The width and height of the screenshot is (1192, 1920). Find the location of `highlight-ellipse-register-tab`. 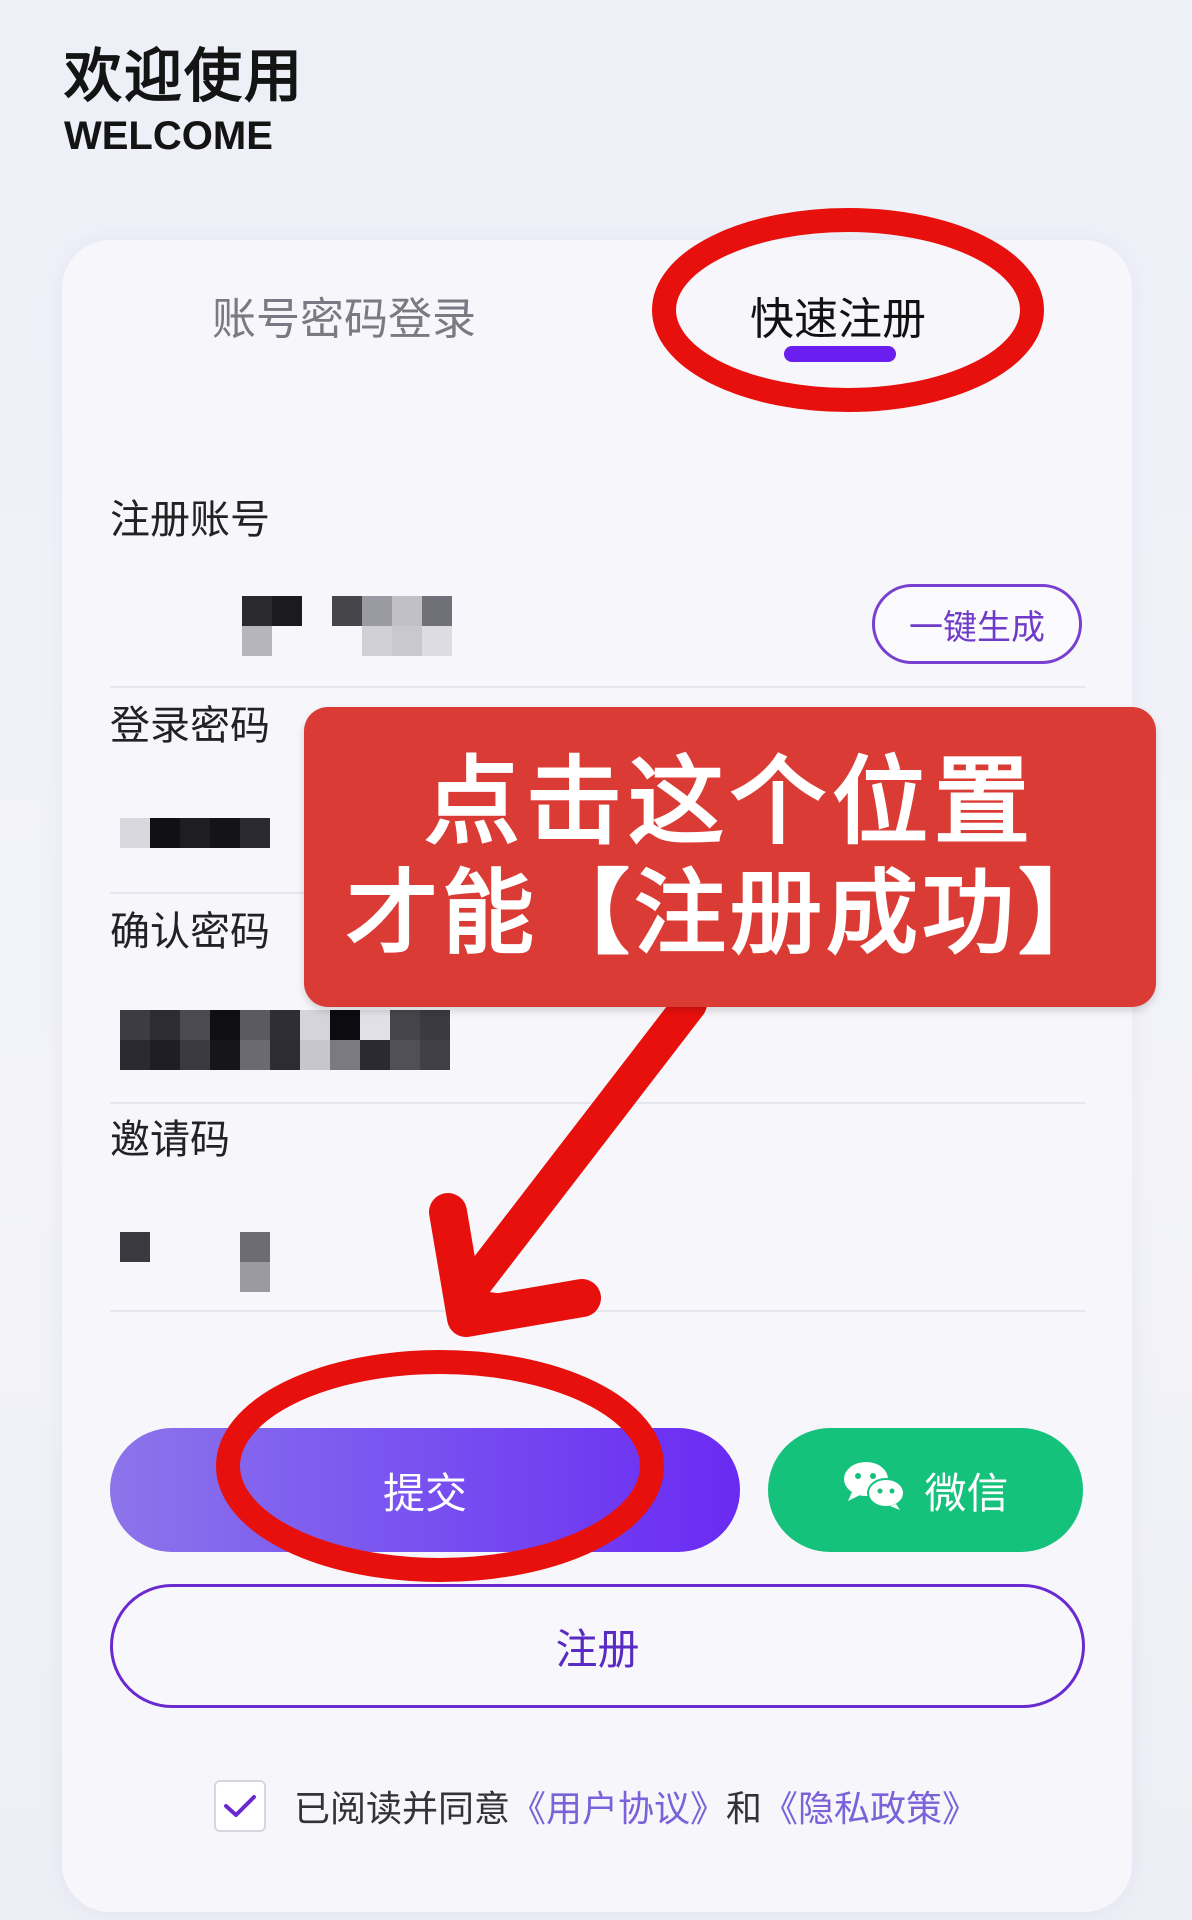

highlight-ellipse-register-tab is located at coordinates (848, 310).